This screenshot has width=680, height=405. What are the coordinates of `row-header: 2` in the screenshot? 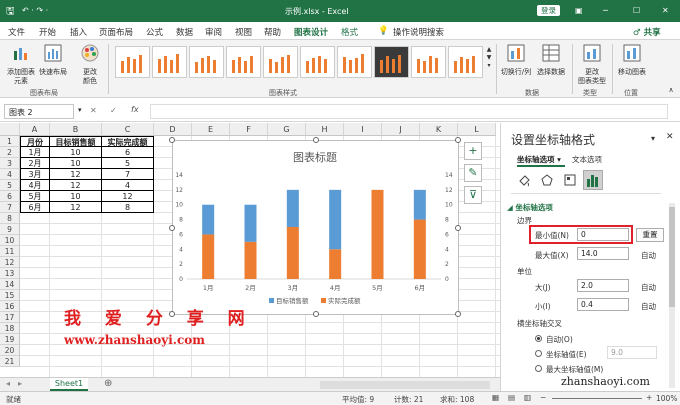 It's located at (10, 152).